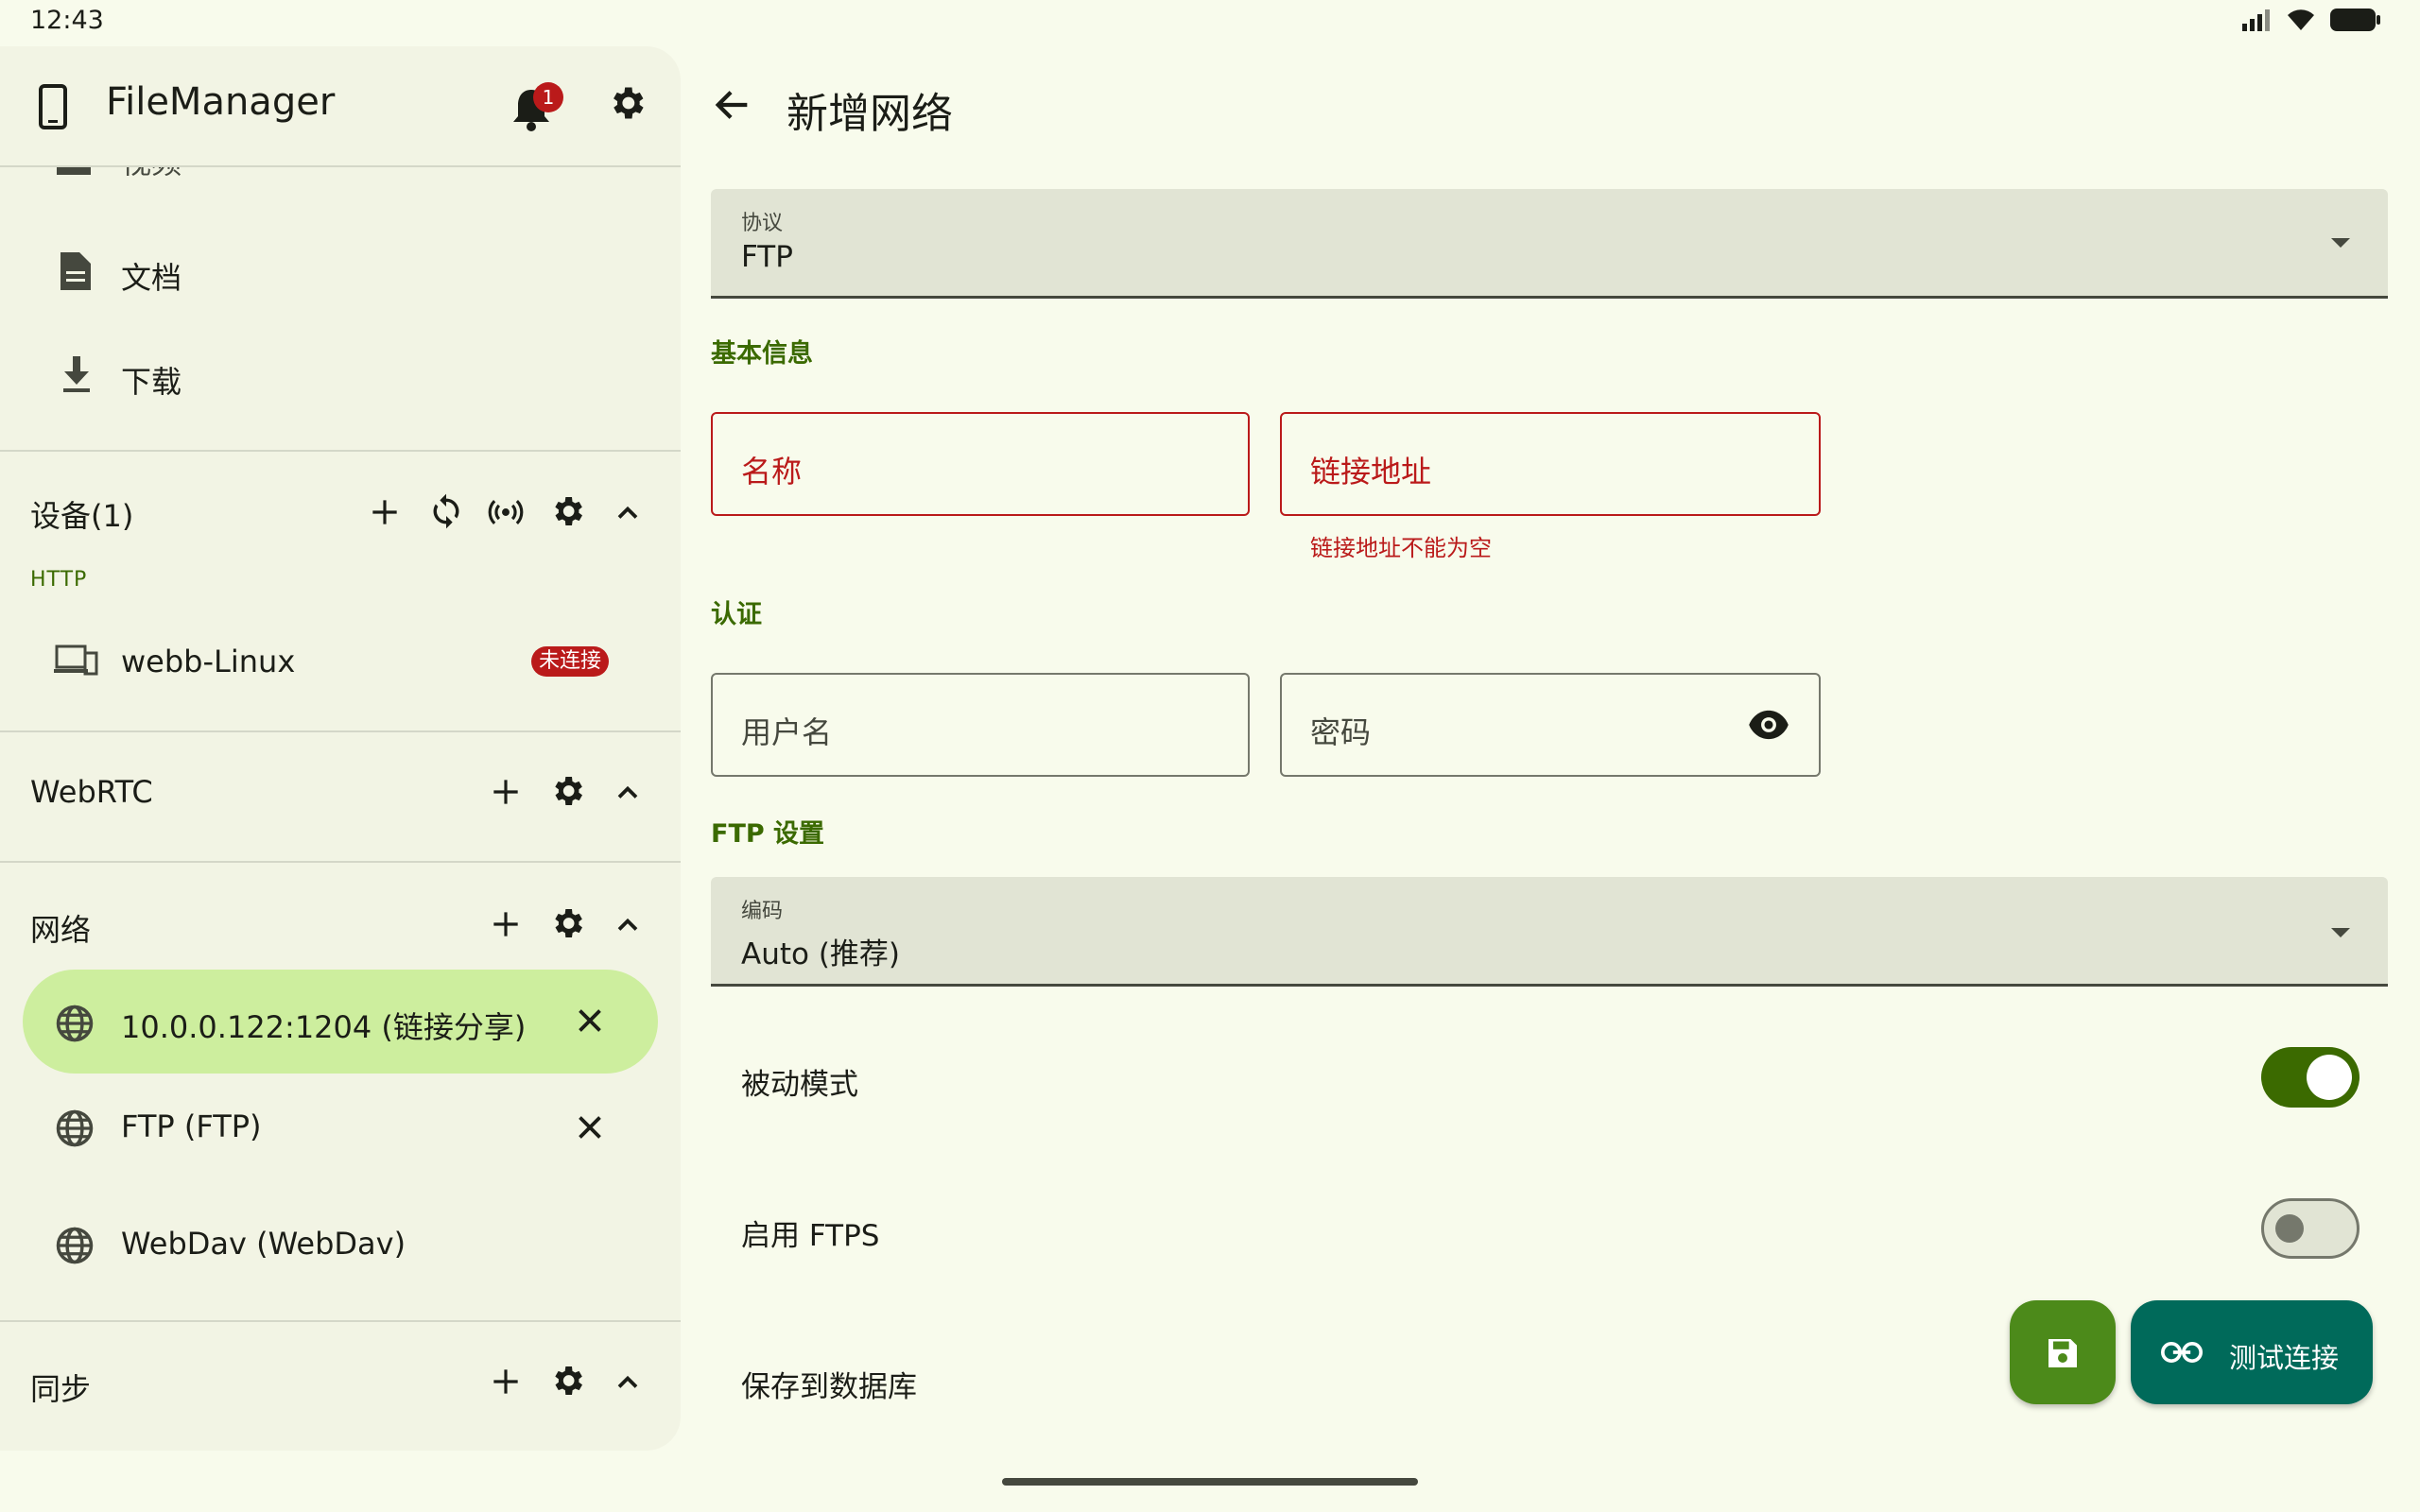 Image resolution: width=2420 pixels, height=1512 pixels. I want to click on download-icon, so click(76, 374).